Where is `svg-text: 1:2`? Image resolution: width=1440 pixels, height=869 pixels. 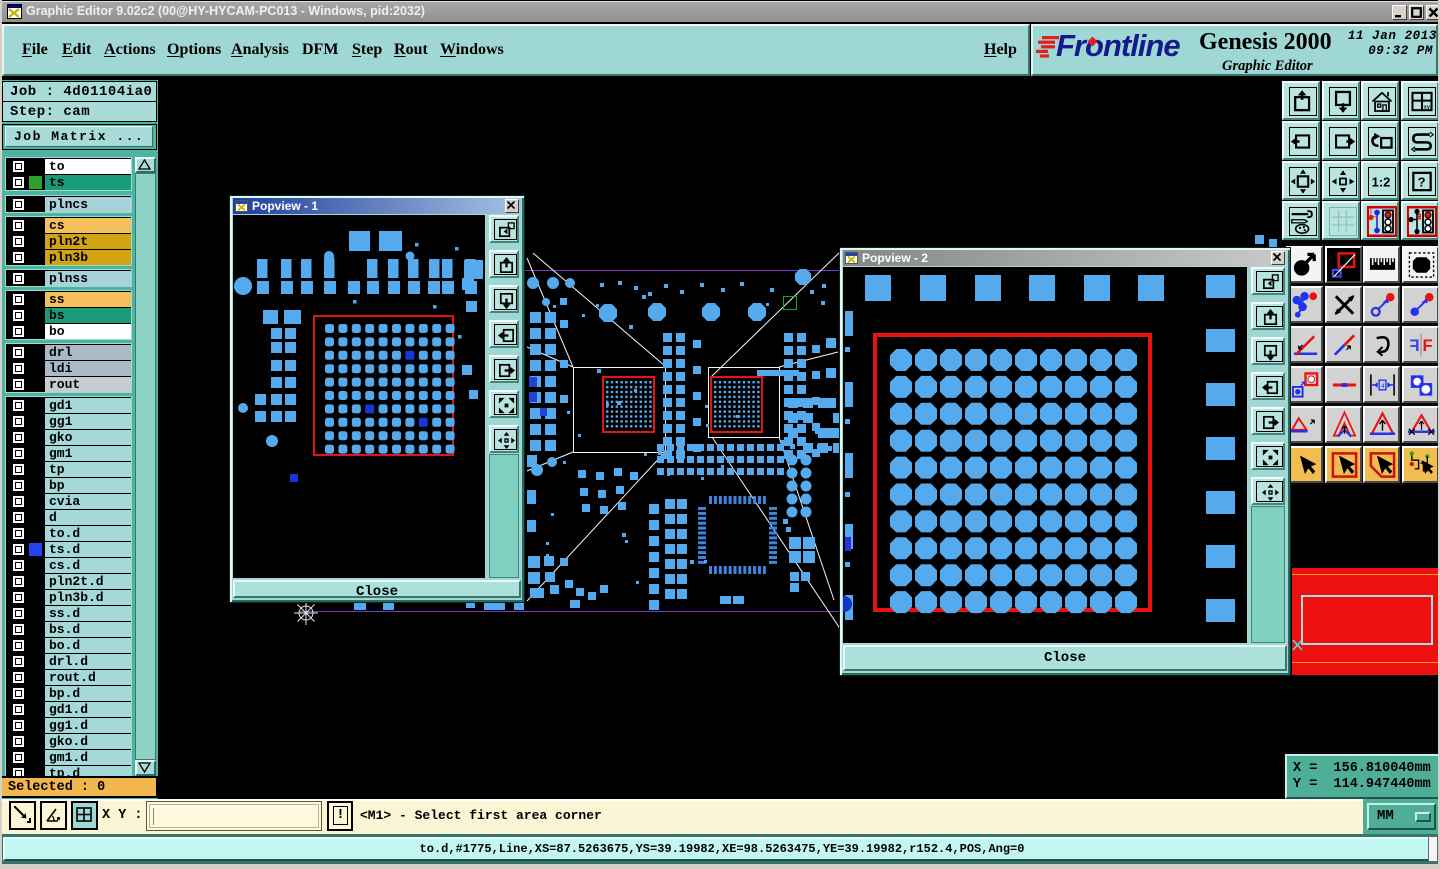 svg-text: 1:2 is located at coordinates (1381, 182).